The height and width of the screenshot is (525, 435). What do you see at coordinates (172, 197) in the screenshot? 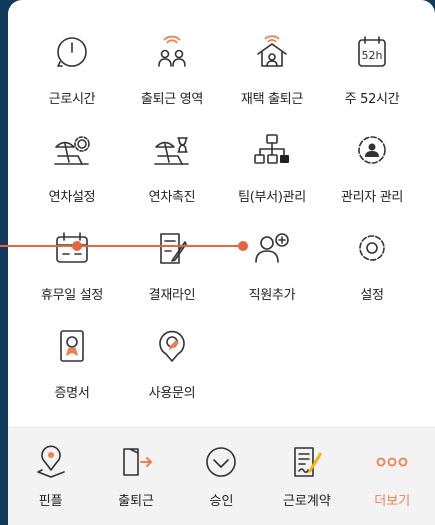
I see `menu-label: 연차촉진` at bounding box center [172, 197].